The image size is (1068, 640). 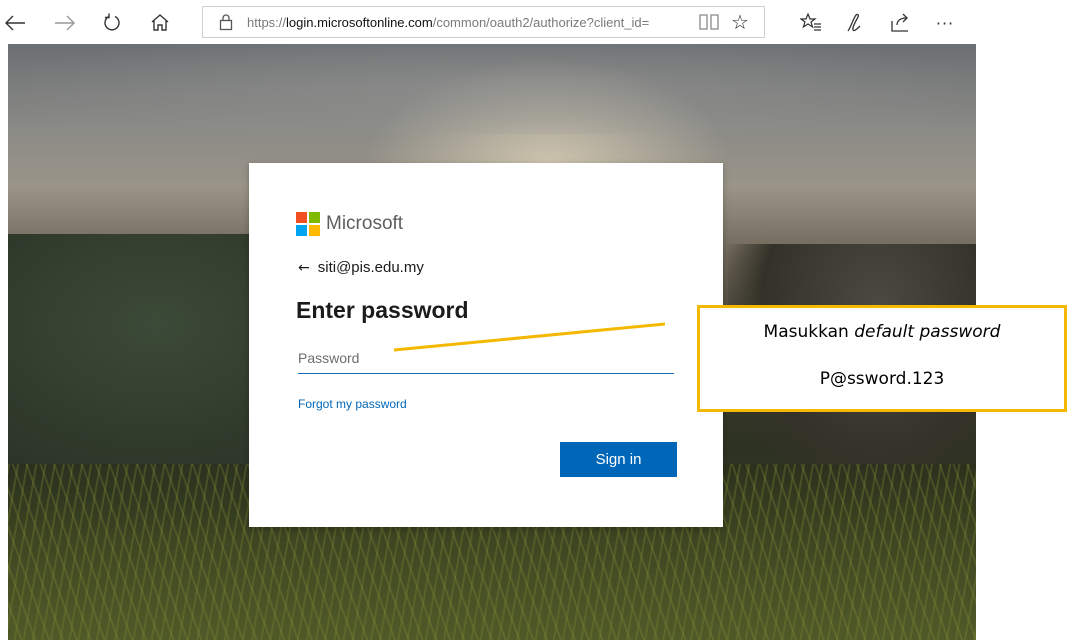 I want to click on annotation-prefix: Masukkan, so click(x=809, y=332).